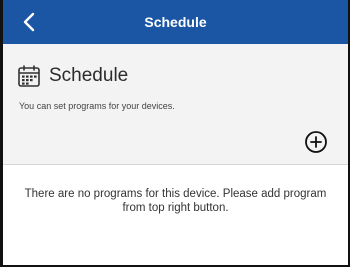 Image resolution: width=350 pixels, height=267 pixels. What do you see at coordinates (97, 106) in the screenshot?
I see `section-subtitle: You can set programs for your devices.` at bounding box center [97, 106].